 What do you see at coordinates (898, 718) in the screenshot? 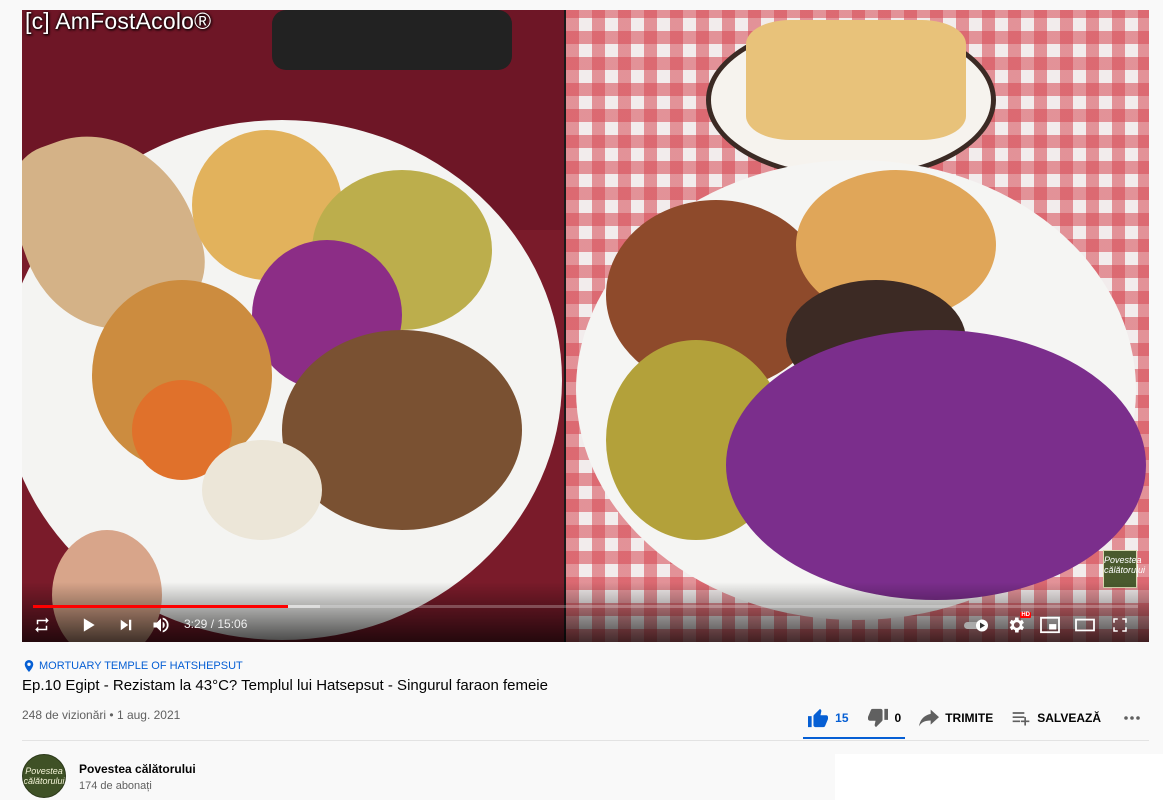
I see `dislike-count: 0` at bounding box center [898, 718].